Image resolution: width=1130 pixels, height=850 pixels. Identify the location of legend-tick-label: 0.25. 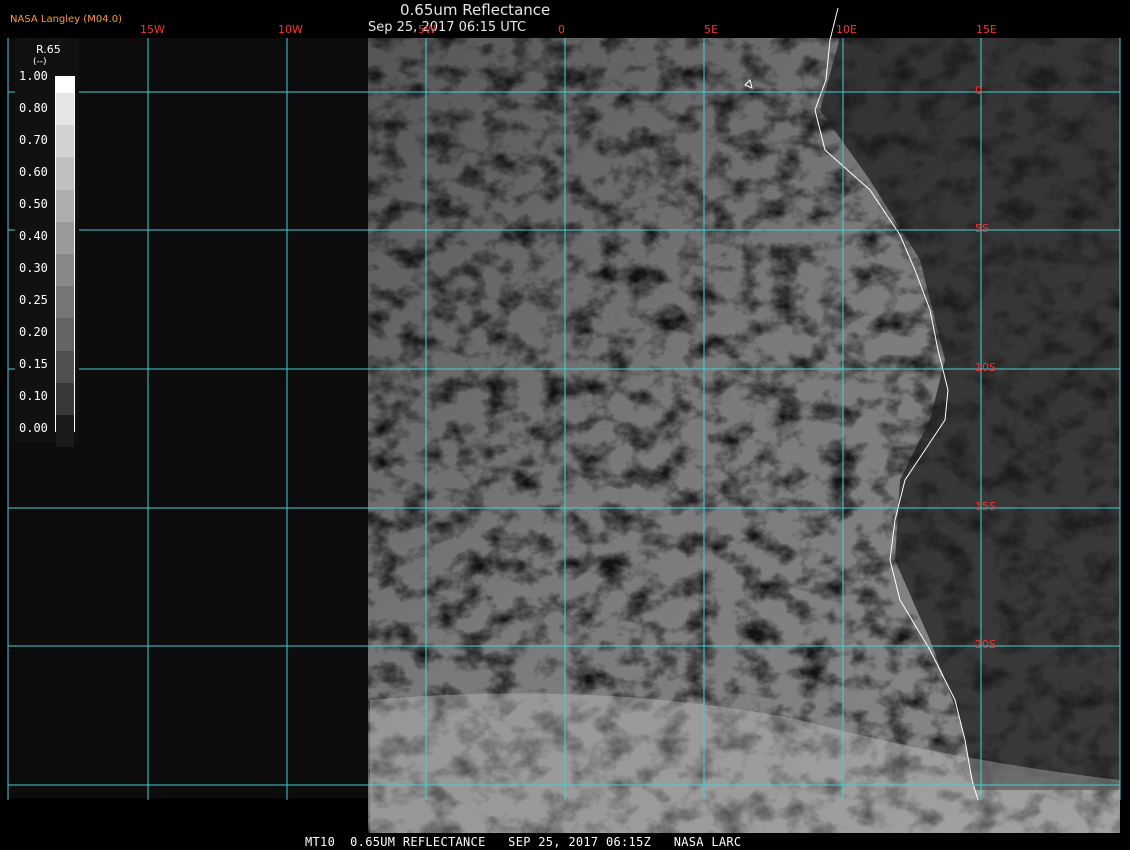
(33, 300).